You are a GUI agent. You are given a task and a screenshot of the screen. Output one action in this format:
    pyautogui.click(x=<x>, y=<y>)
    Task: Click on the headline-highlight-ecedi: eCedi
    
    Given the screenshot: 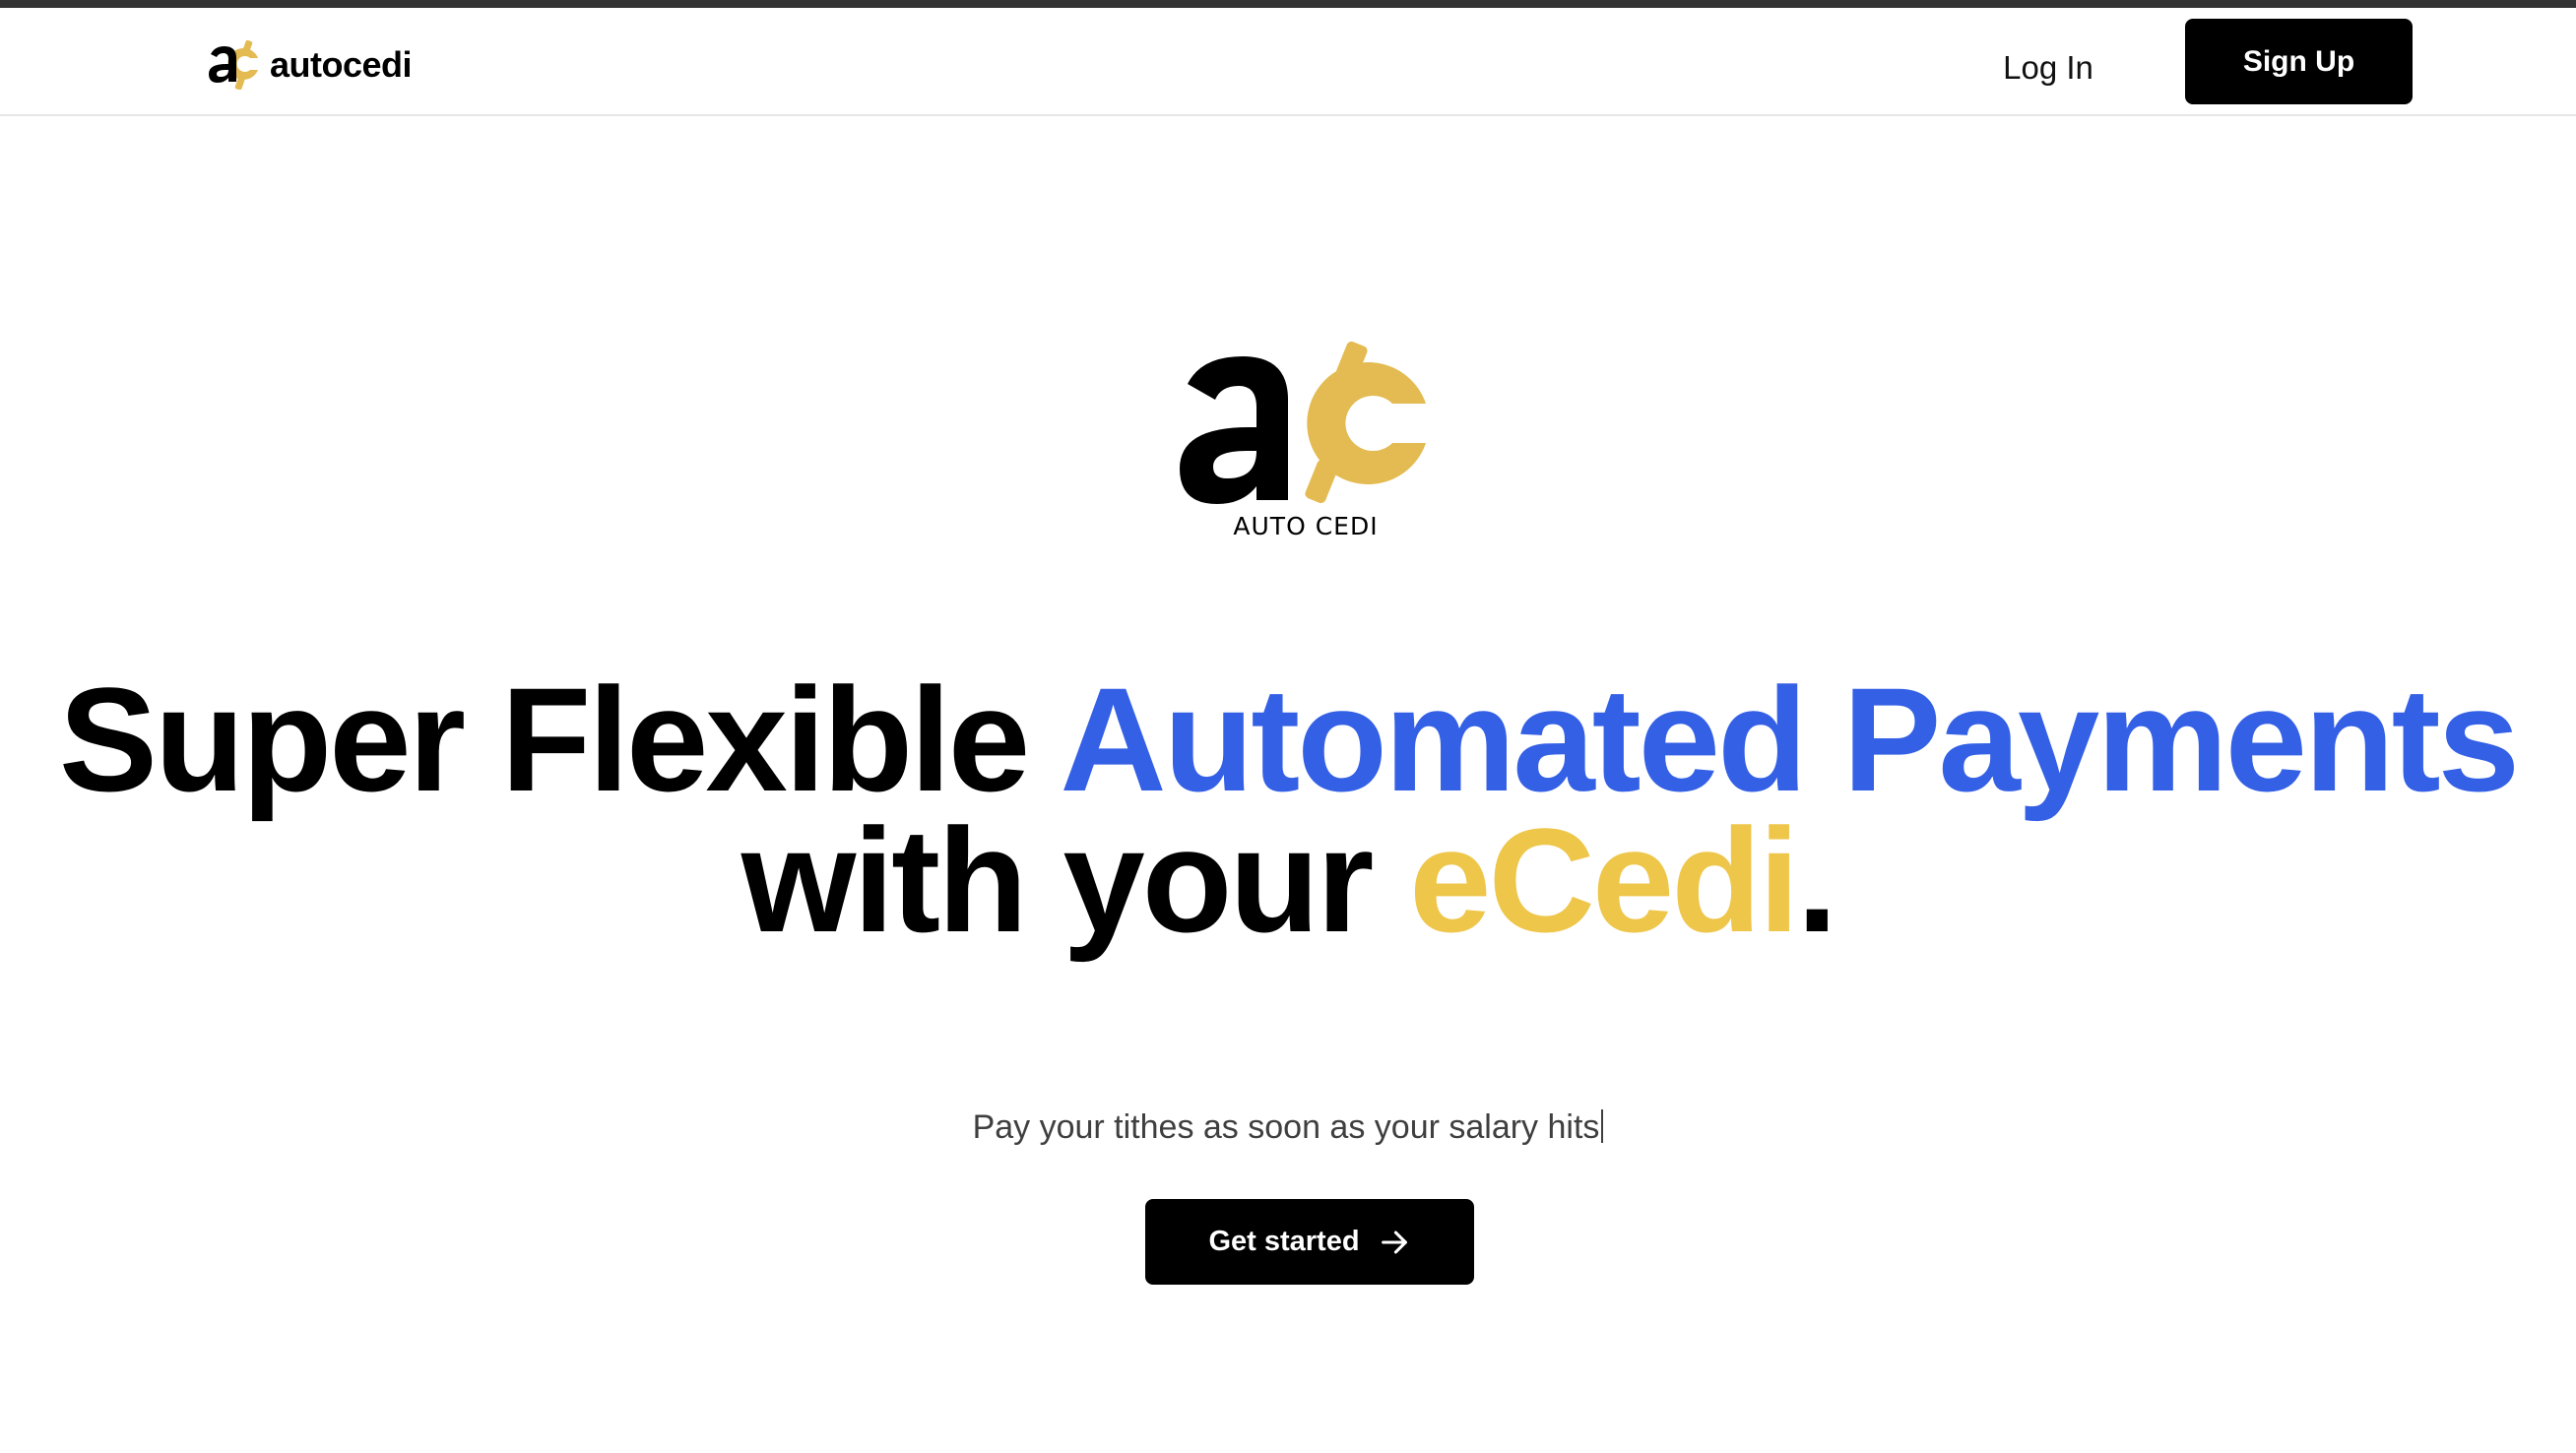 What is the action you would take?
    pyautogui.click(x=1604, y=880)
    